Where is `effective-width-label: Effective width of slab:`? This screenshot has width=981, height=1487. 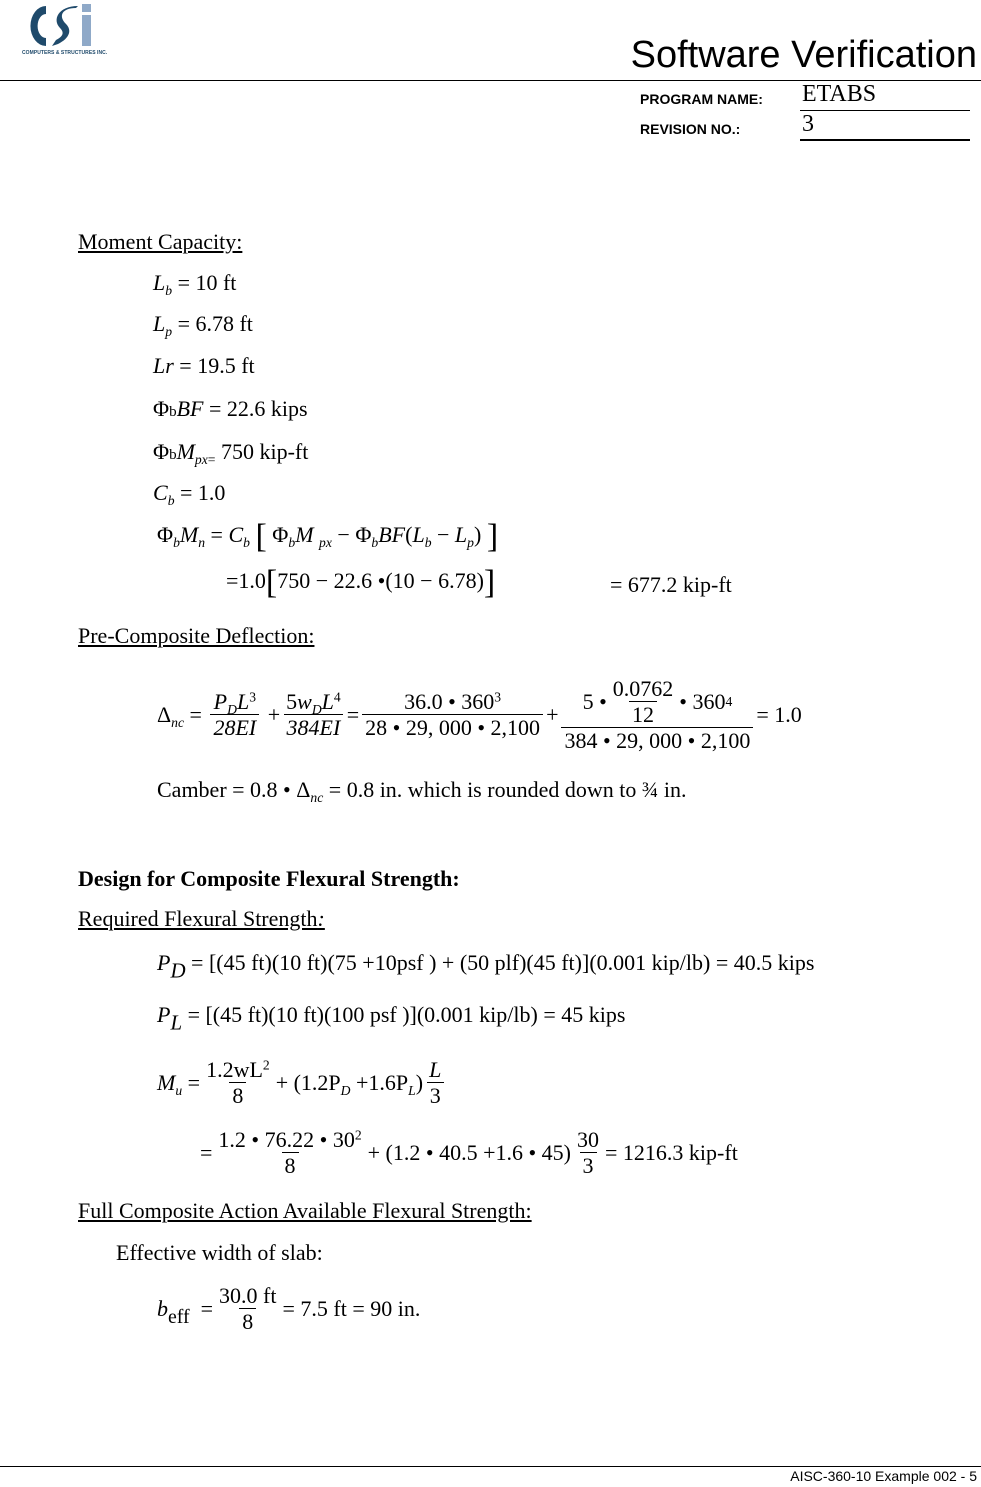
effective-width-label: Effective width of slab: is located at coordinates (219, 1252).